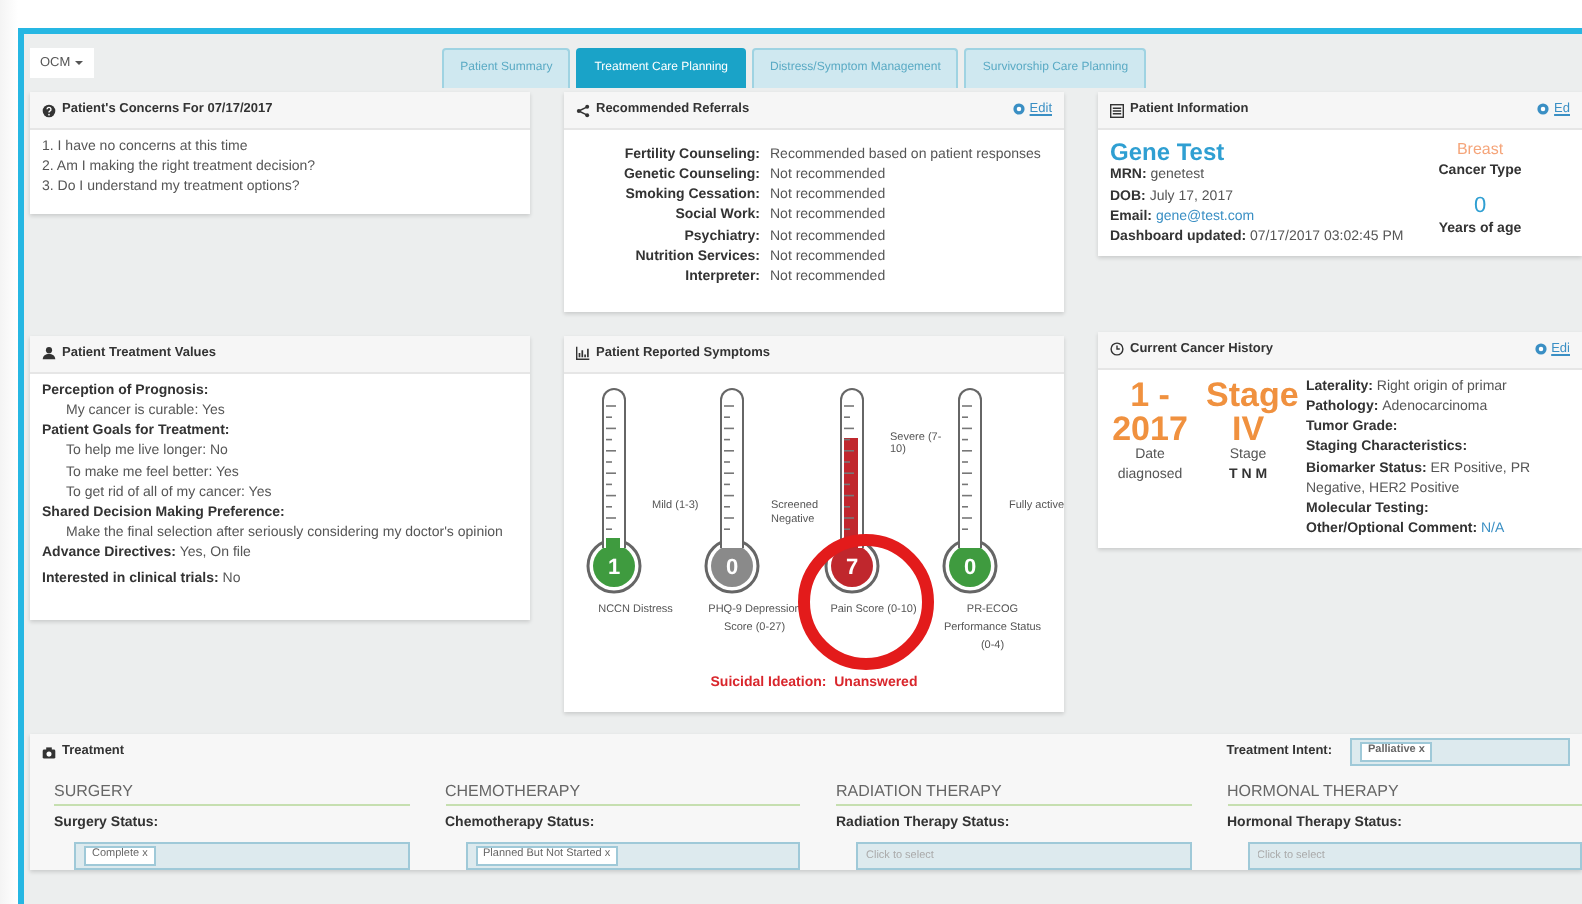  I want to click on diagnosis-date: 1 - 2017, so click(1150, 411).